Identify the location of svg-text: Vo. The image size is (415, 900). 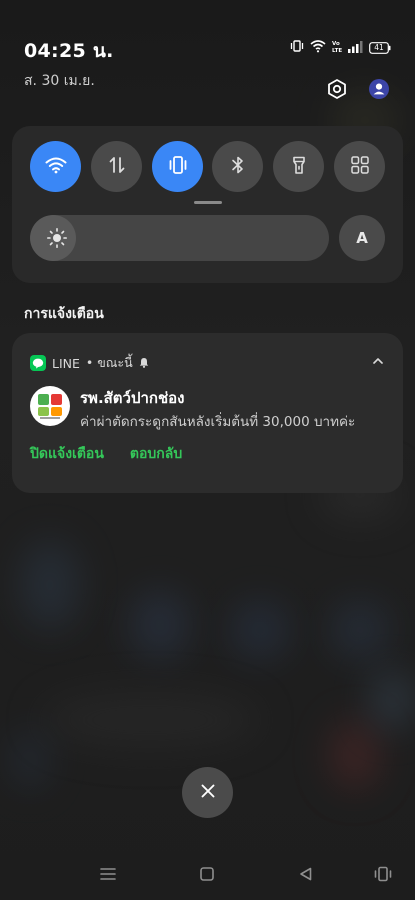
(336, 44).